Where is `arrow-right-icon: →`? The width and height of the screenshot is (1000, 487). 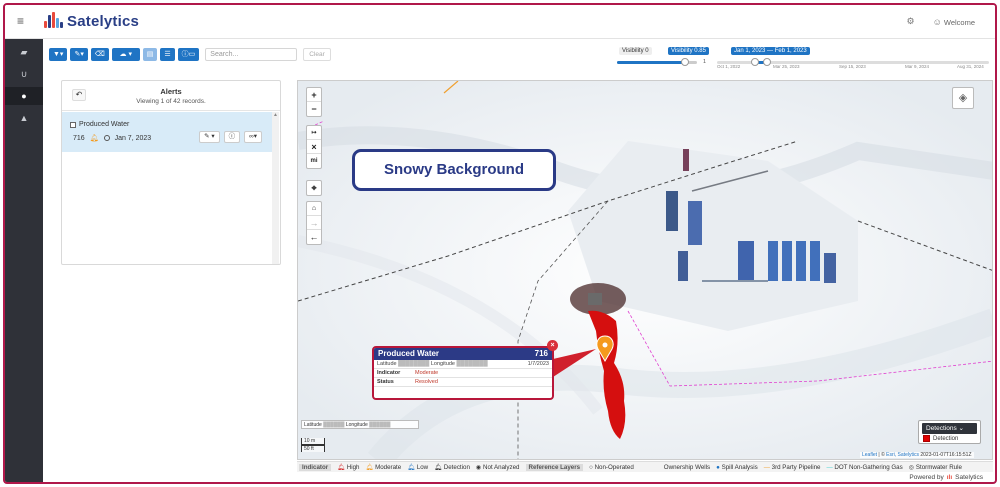
arrow-right-icon: → is located at coordinates (314, 223).